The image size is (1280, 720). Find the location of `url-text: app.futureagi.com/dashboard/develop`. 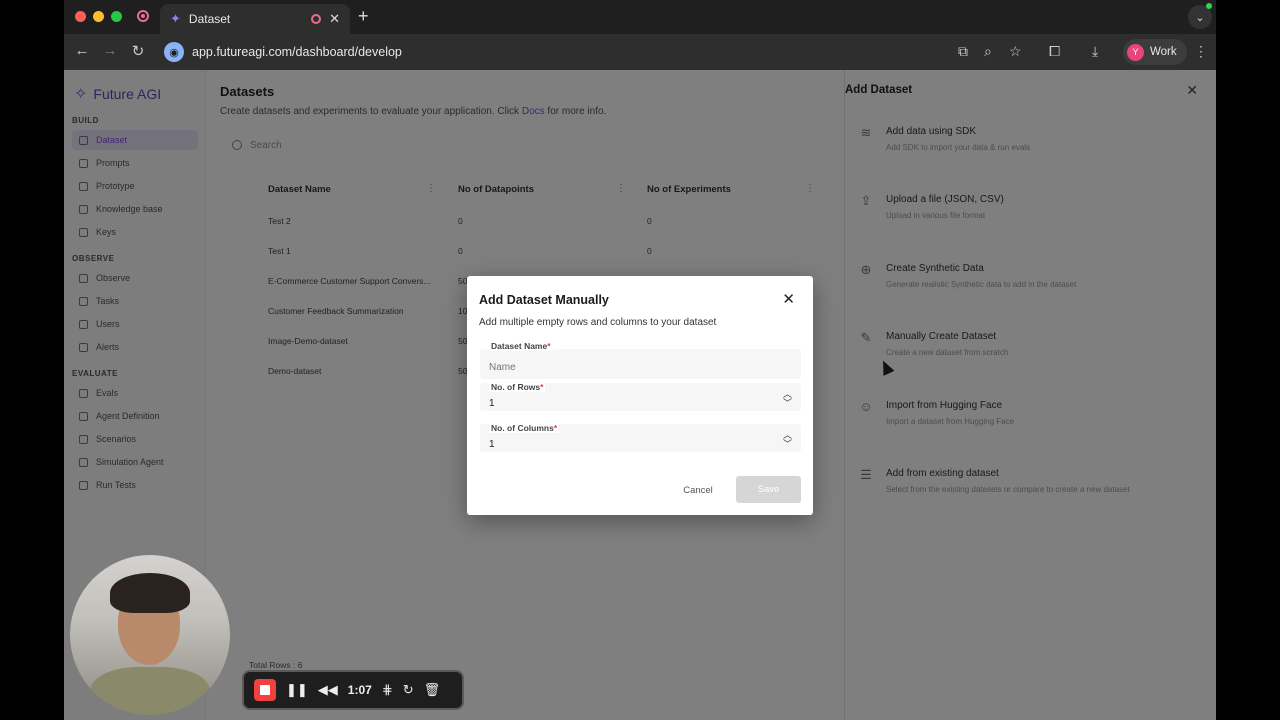

url-text: app.futureagi.com/dashboard/develop is located at coordinates (297, 52).